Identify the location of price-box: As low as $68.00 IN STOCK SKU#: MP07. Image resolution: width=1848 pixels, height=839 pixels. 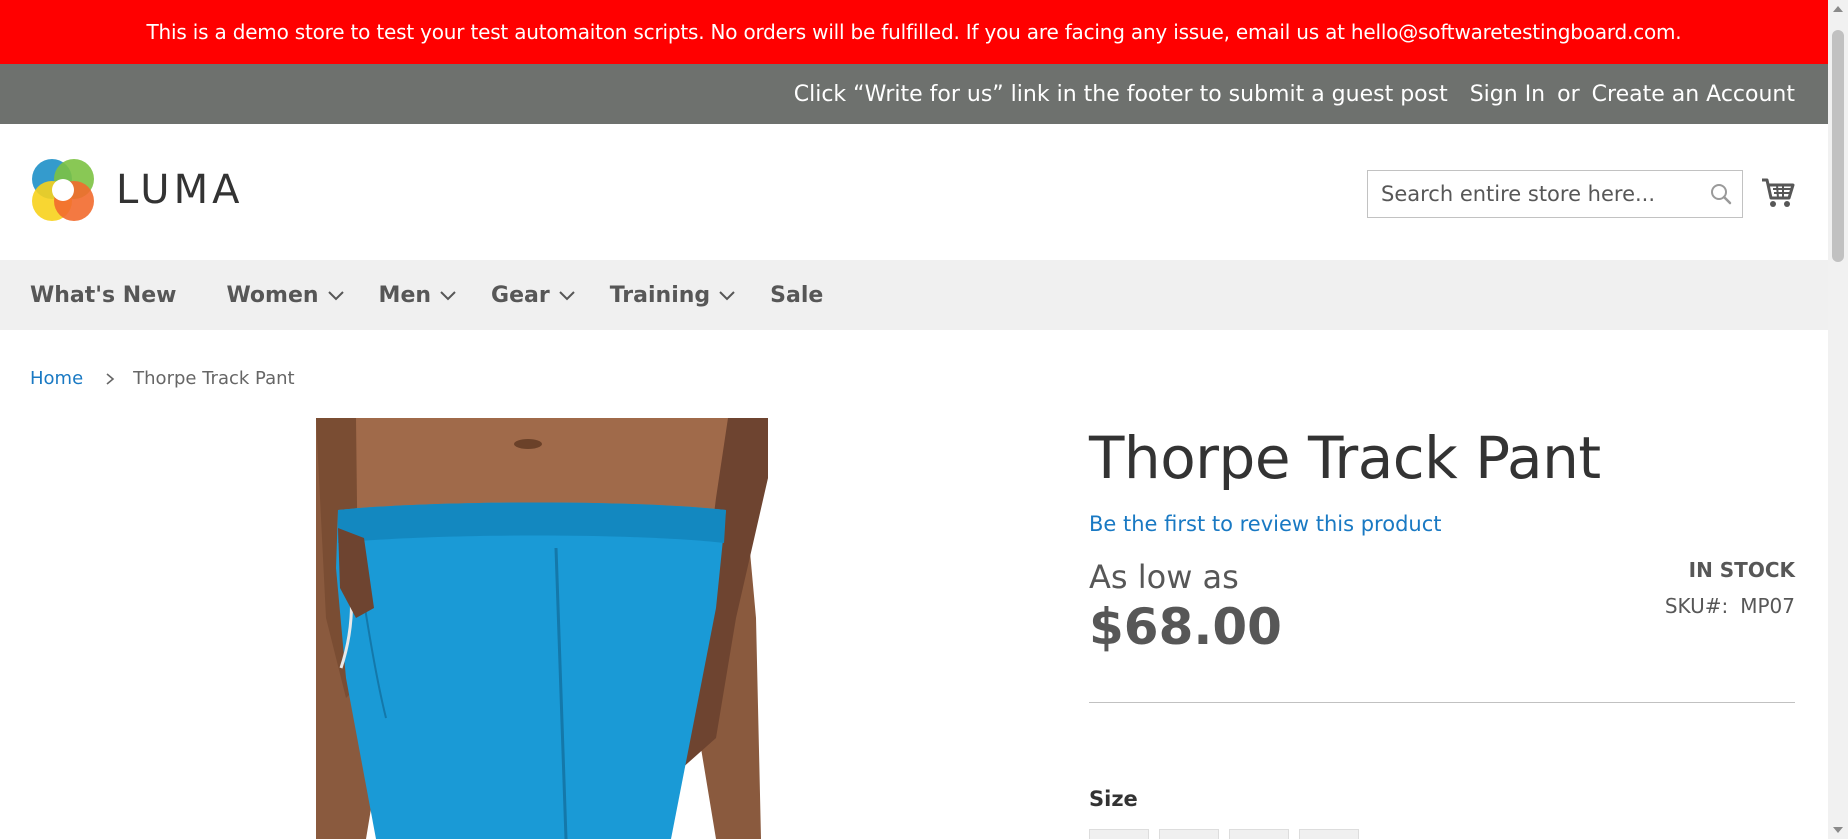
(1442, 618).